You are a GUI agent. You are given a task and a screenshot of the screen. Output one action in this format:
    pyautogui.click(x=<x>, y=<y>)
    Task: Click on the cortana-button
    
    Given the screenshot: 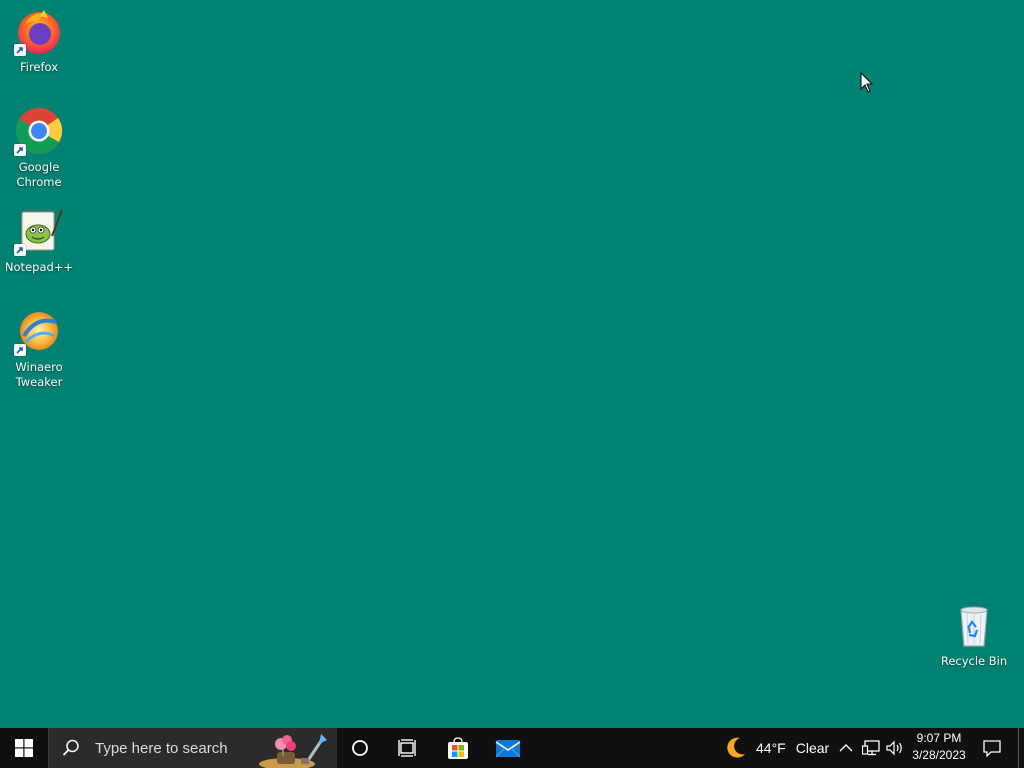 What is the action you would take?
    pyautogui.click(x=360, y=748)
    